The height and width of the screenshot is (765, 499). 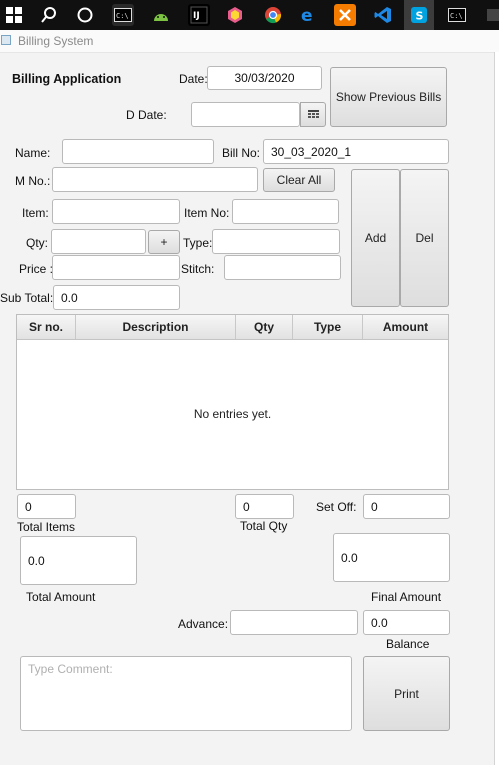 I want to click on set-off-label: Set Off:, so click(x=336, y=507).